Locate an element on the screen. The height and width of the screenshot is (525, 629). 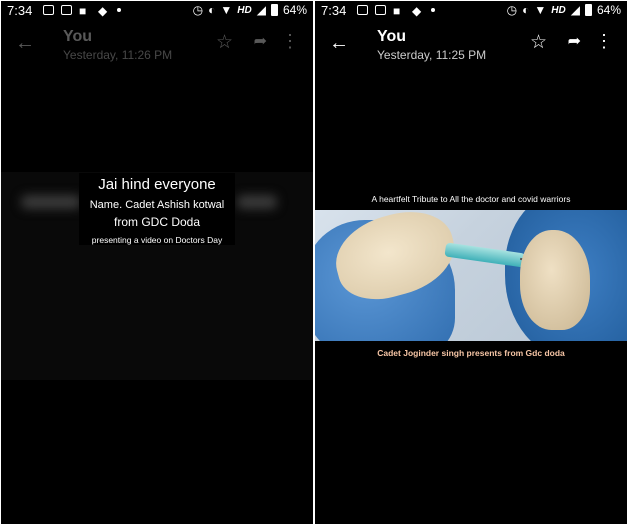
message-timestamp: Yesterday, 11:26 PM is located at coordinates (118, 55).